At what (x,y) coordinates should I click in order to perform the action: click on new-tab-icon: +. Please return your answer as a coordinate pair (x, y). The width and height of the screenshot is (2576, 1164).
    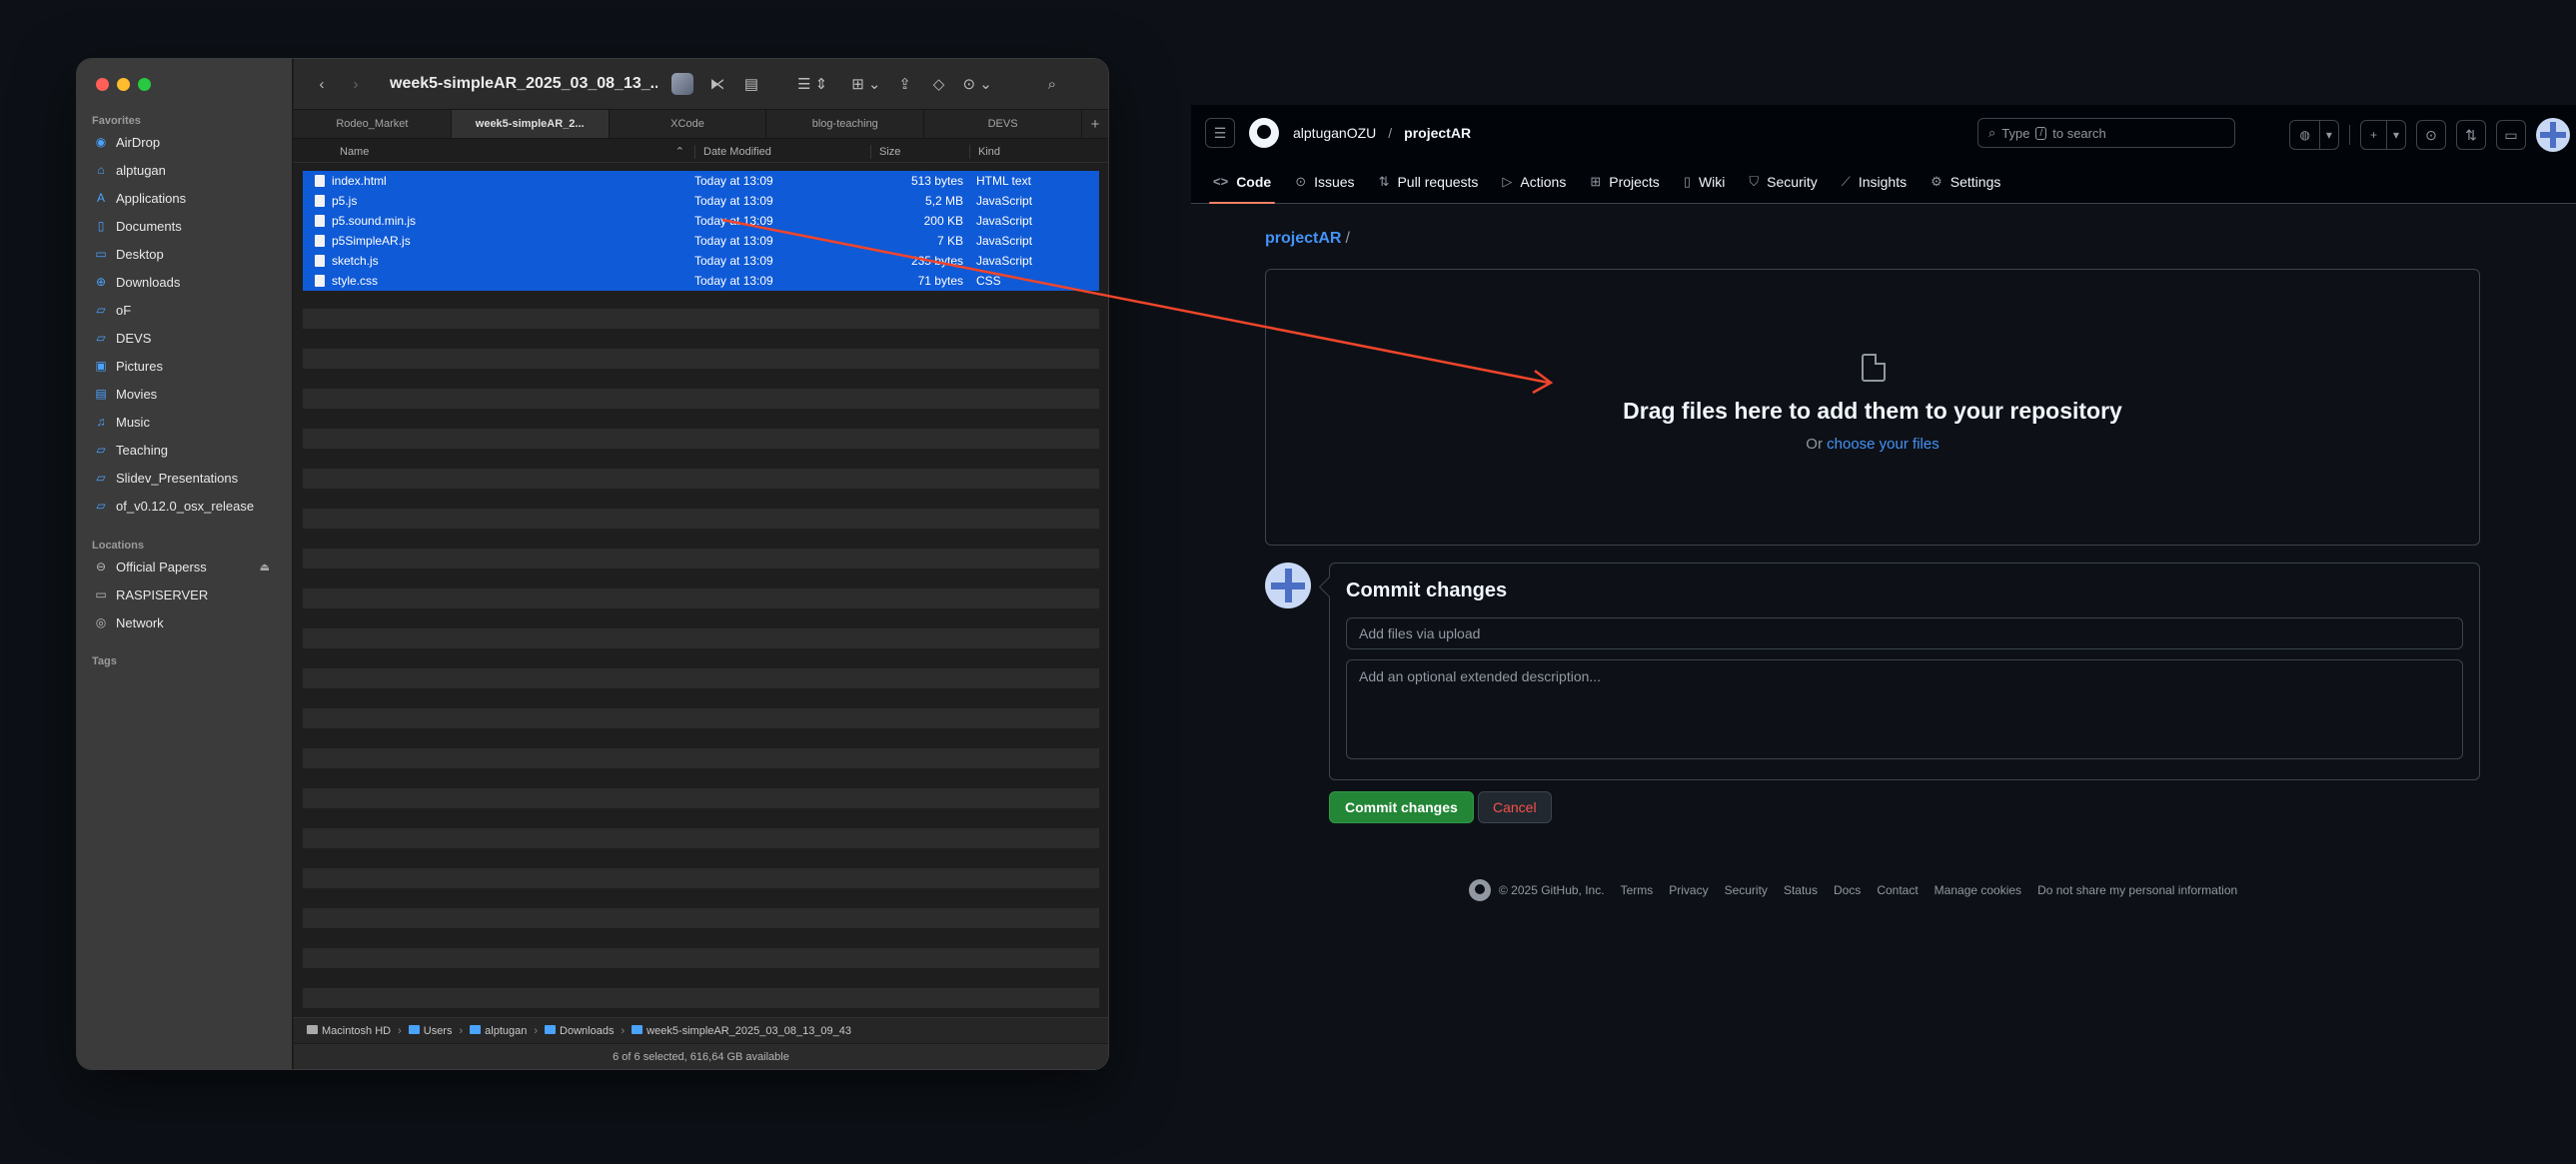
    Looking at the image, I should click on (1095, 124).